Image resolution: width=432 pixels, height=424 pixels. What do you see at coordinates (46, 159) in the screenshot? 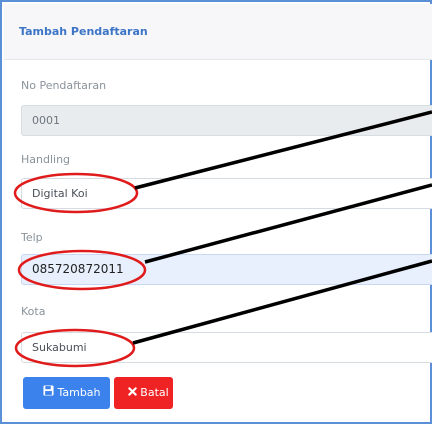
I see `handling-label: Handling` at bounding box center [46, 159].